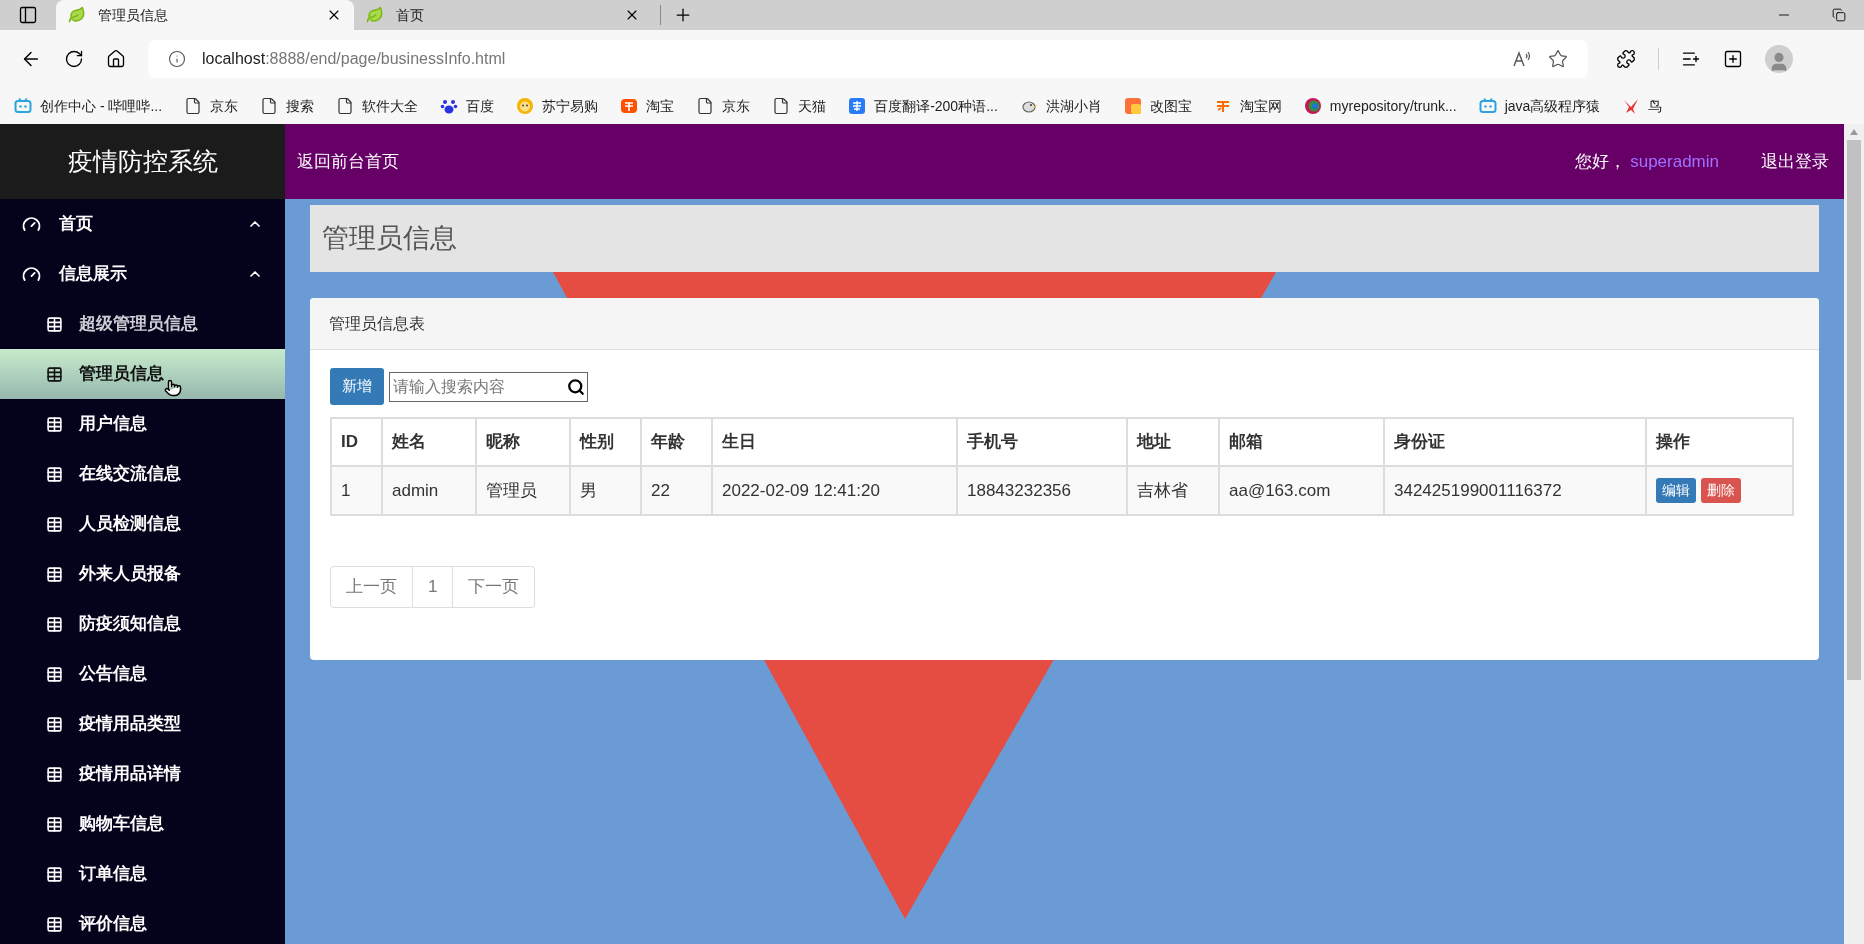  What do you see at coordinates (676, 490) in the screenshot?
I see `table-cell: 22` at bounding box center [676, 490].